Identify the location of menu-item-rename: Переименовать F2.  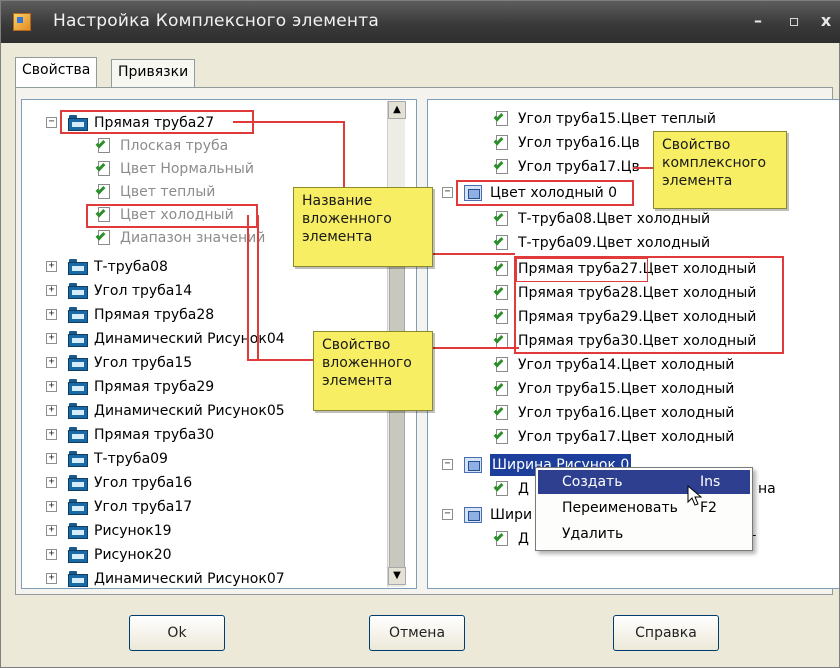
(644, 508).